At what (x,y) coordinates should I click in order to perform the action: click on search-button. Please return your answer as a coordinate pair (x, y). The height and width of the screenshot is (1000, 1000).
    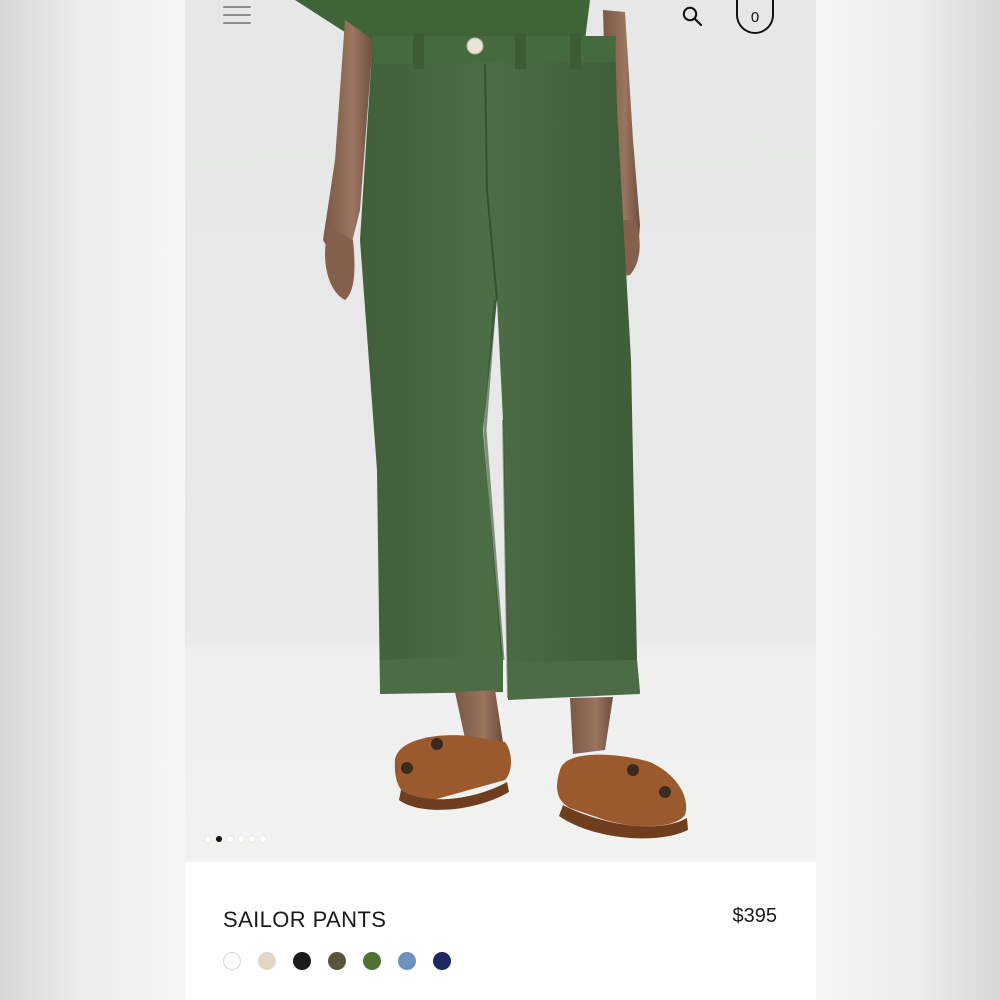
    Looking at the image, I should click on (693, 17).